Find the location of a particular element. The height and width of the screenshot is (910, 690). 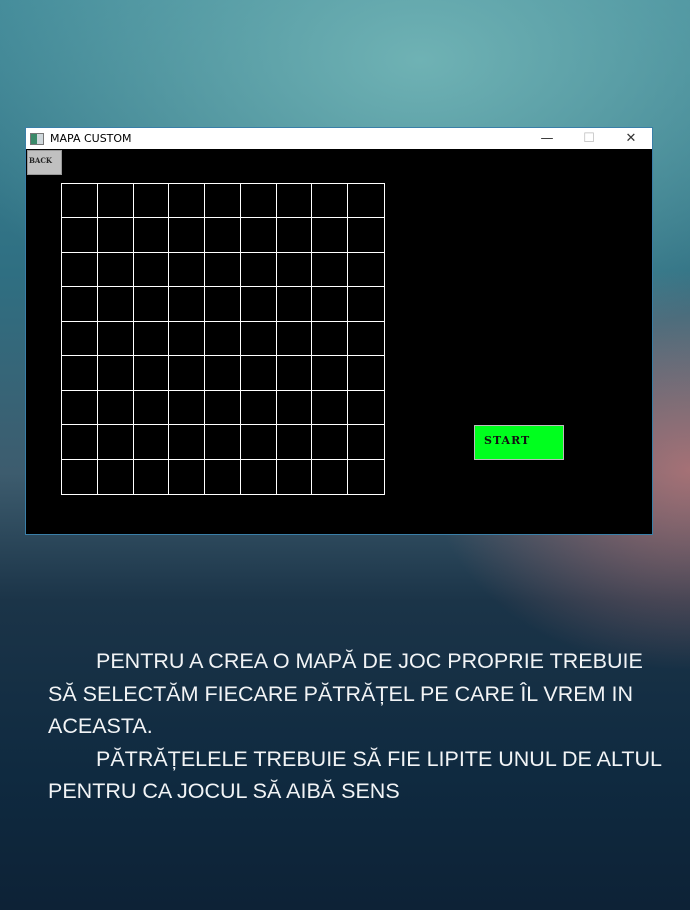

window-title: MAPA CUSTOM is located at coordinates (91, 138).